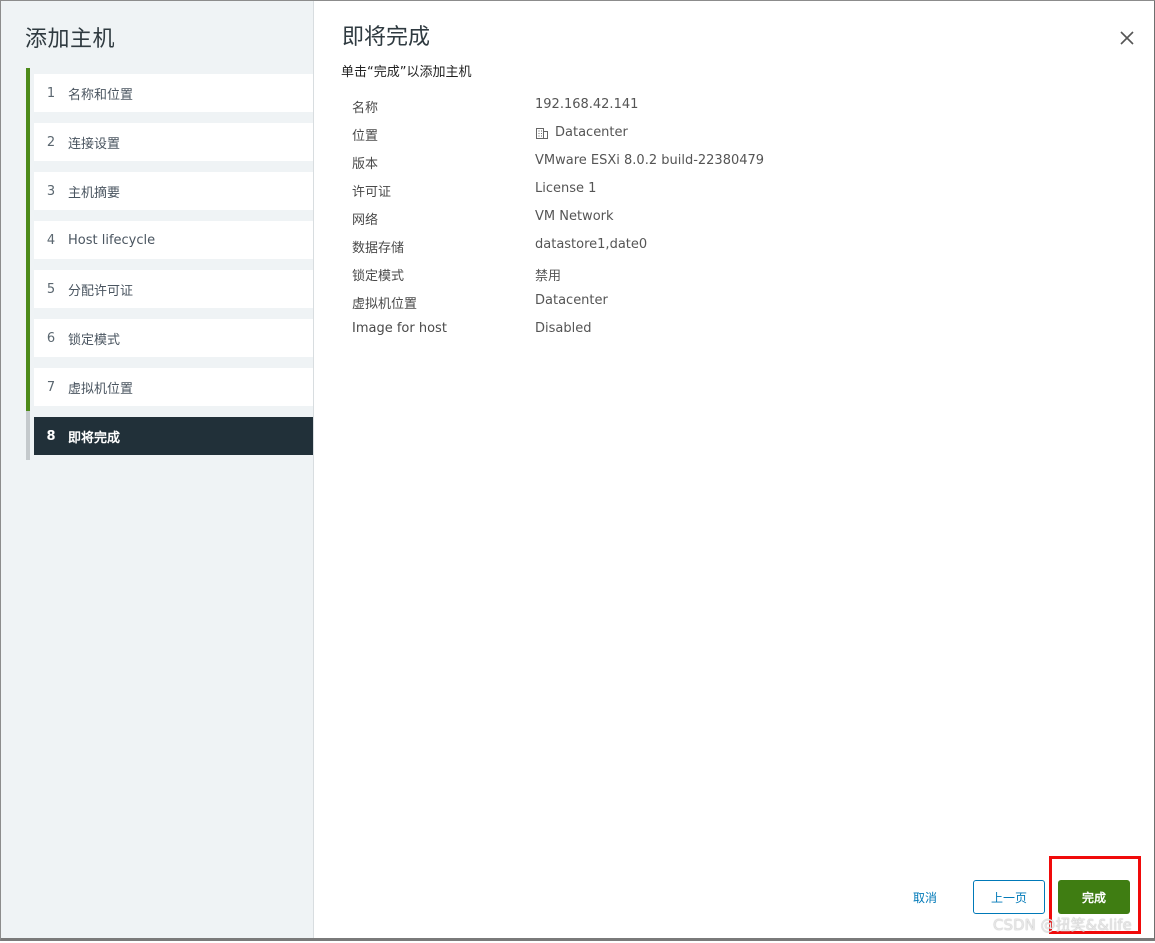  What do you see at coordinates (94, 144) in the screenshot?
I see `step-label: 连接设置` at bounding box center [94, 144].